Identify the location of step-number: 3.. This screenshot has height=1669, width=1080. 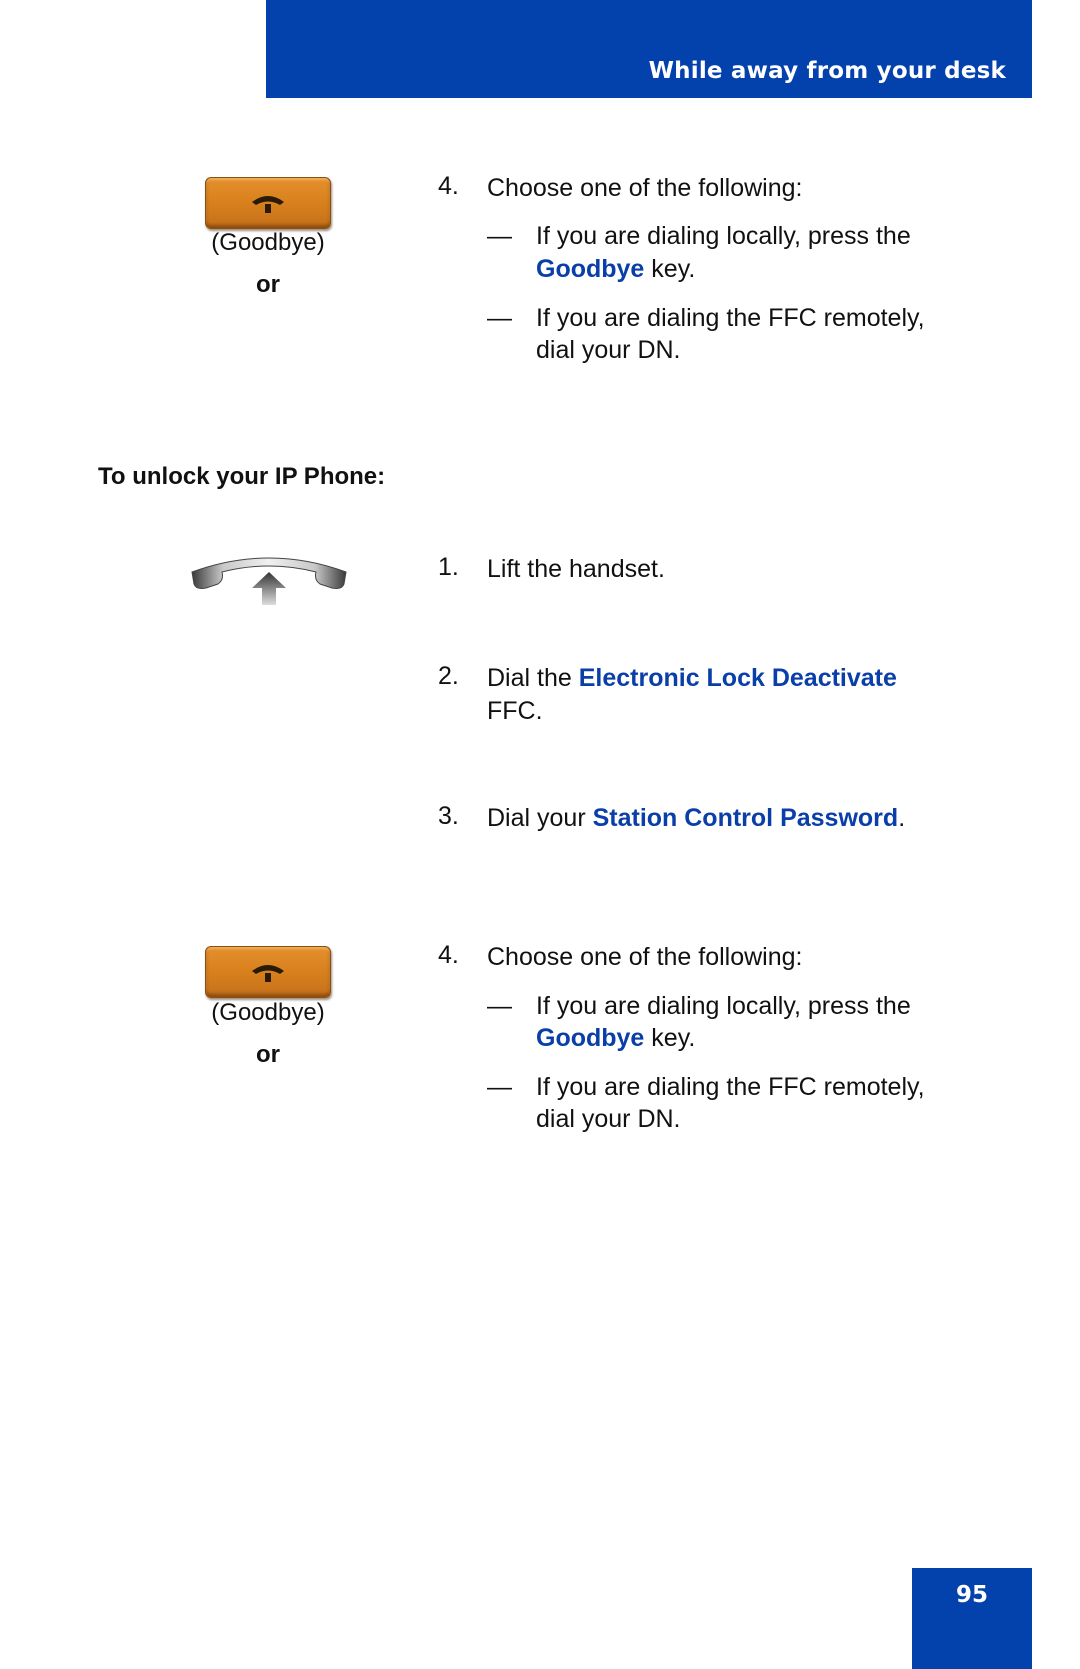
(448, 816).